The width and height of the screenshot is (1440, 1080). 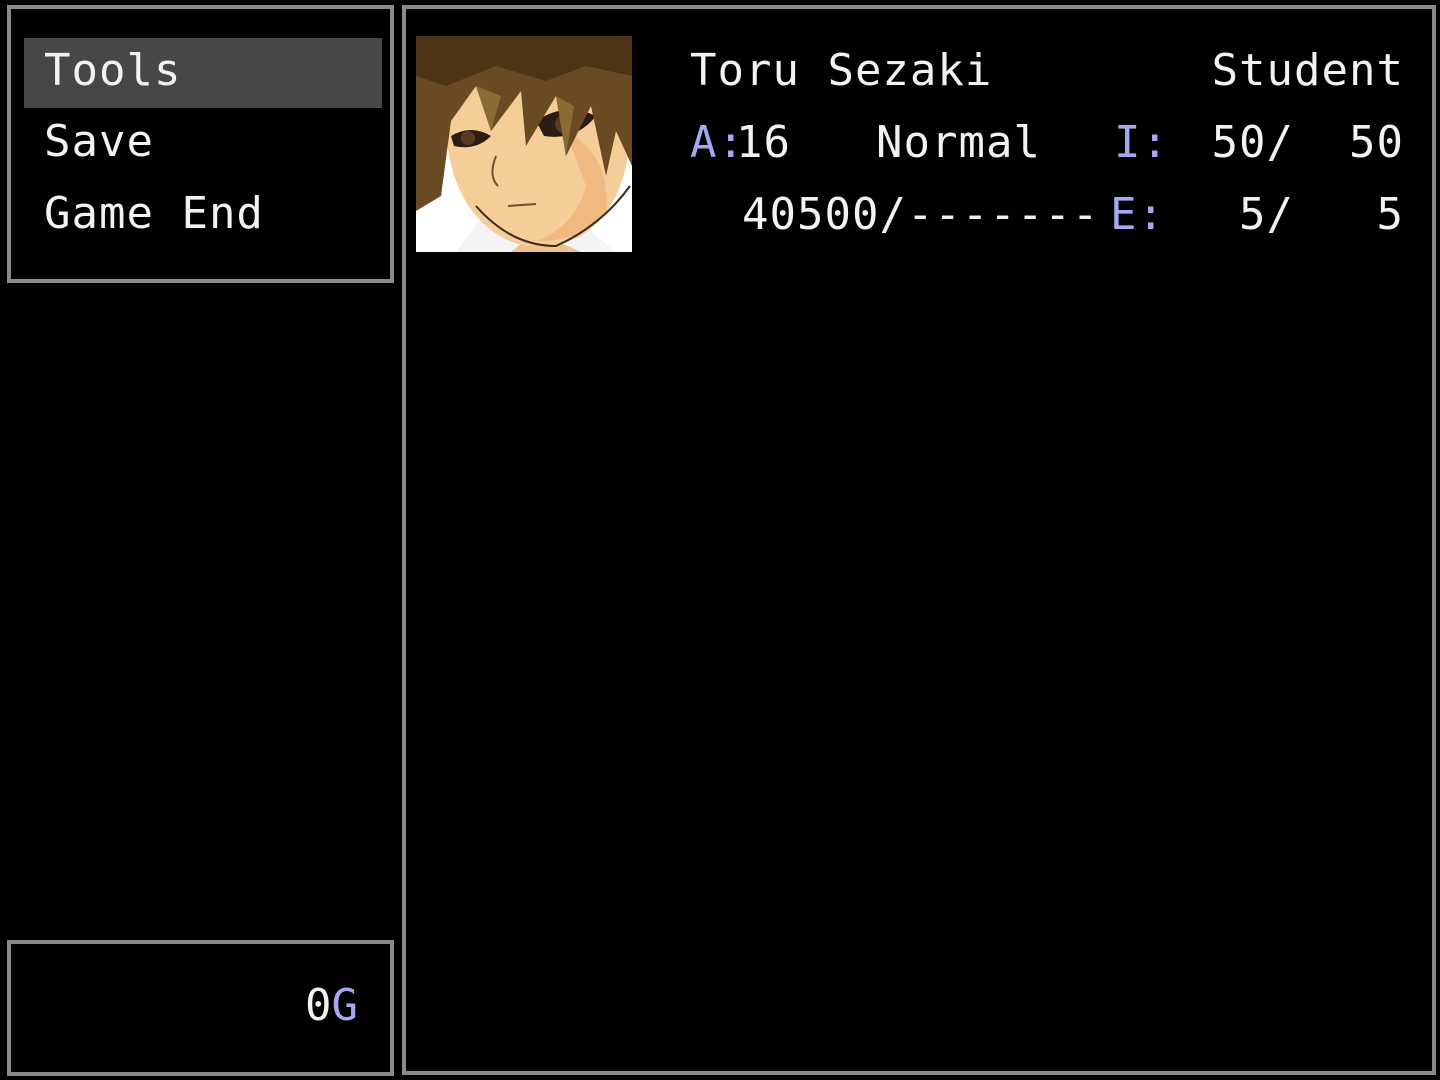 I want to click on actor-portrait, so click(x=524, y=144).